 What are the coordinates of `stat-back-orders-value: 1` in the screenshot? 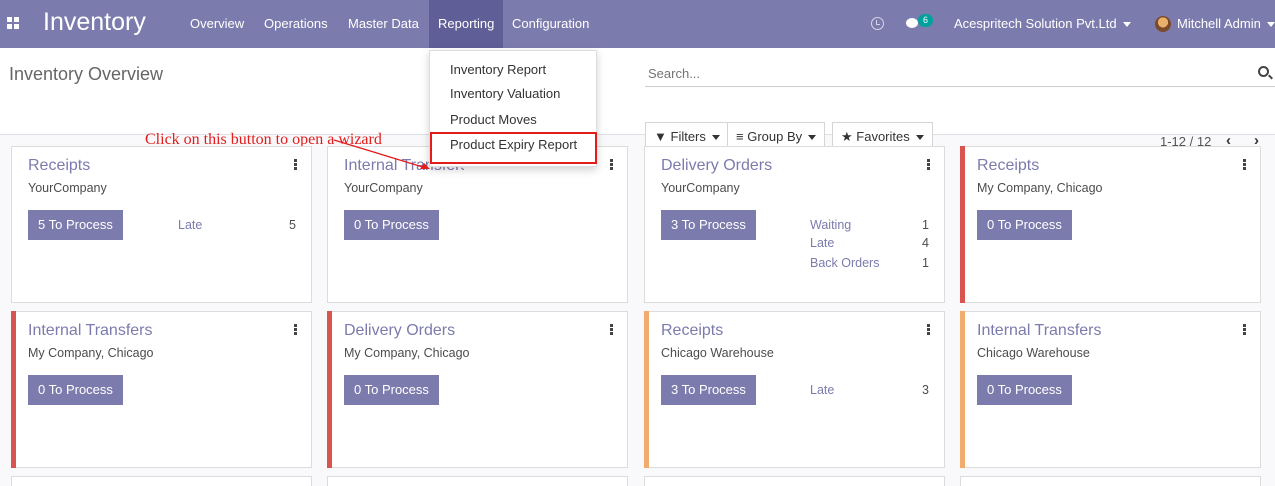 It's located at (925, 263).